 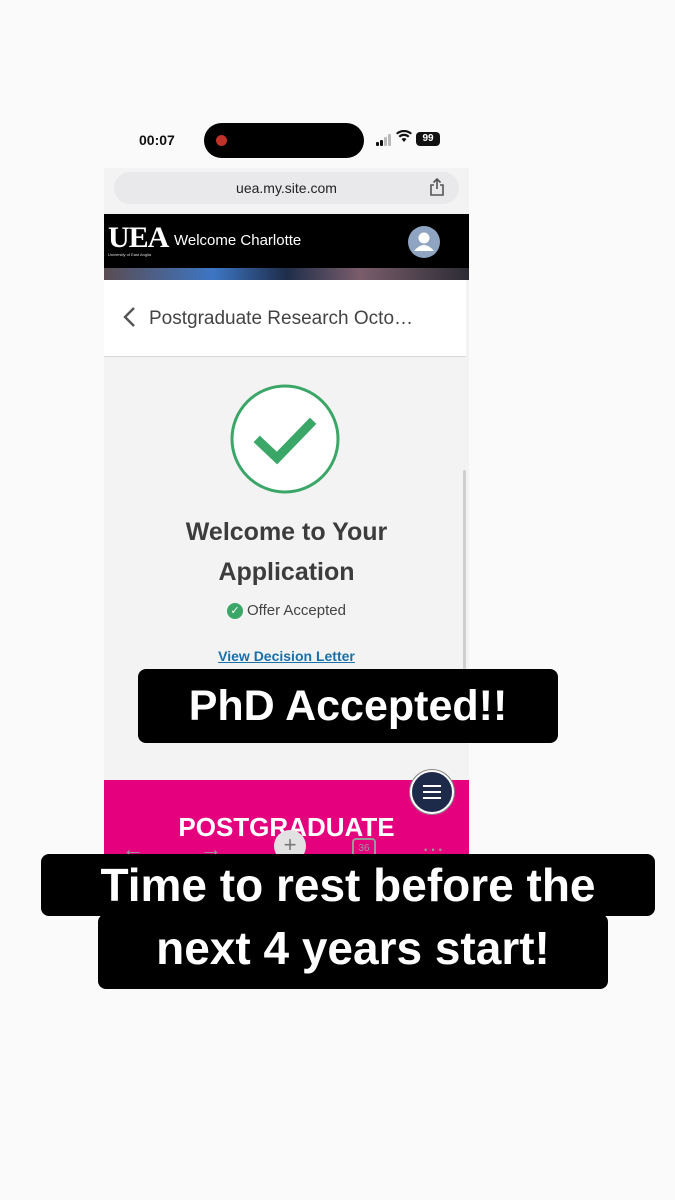 I want to click on recording-dot-icon, so click(x=221, y=140).